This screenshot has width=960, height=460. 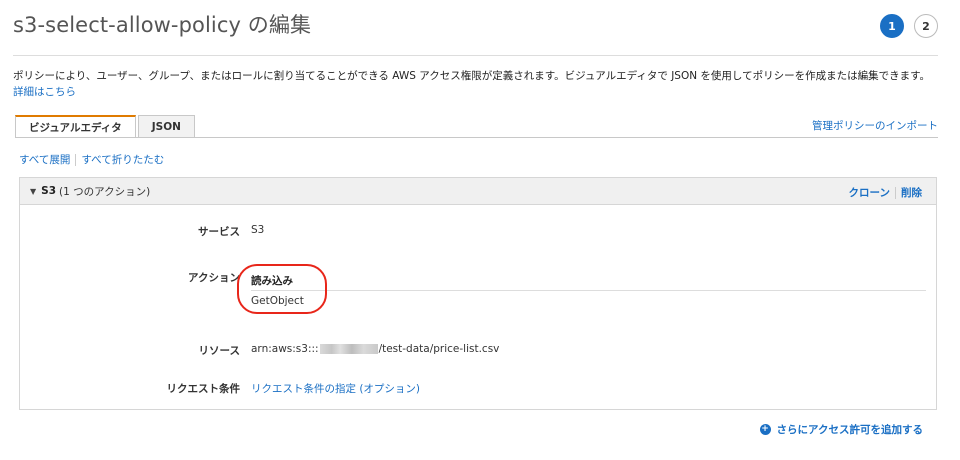 I want to click on learn-more-link: 詳細はこちら, so click(x=44, y=92).